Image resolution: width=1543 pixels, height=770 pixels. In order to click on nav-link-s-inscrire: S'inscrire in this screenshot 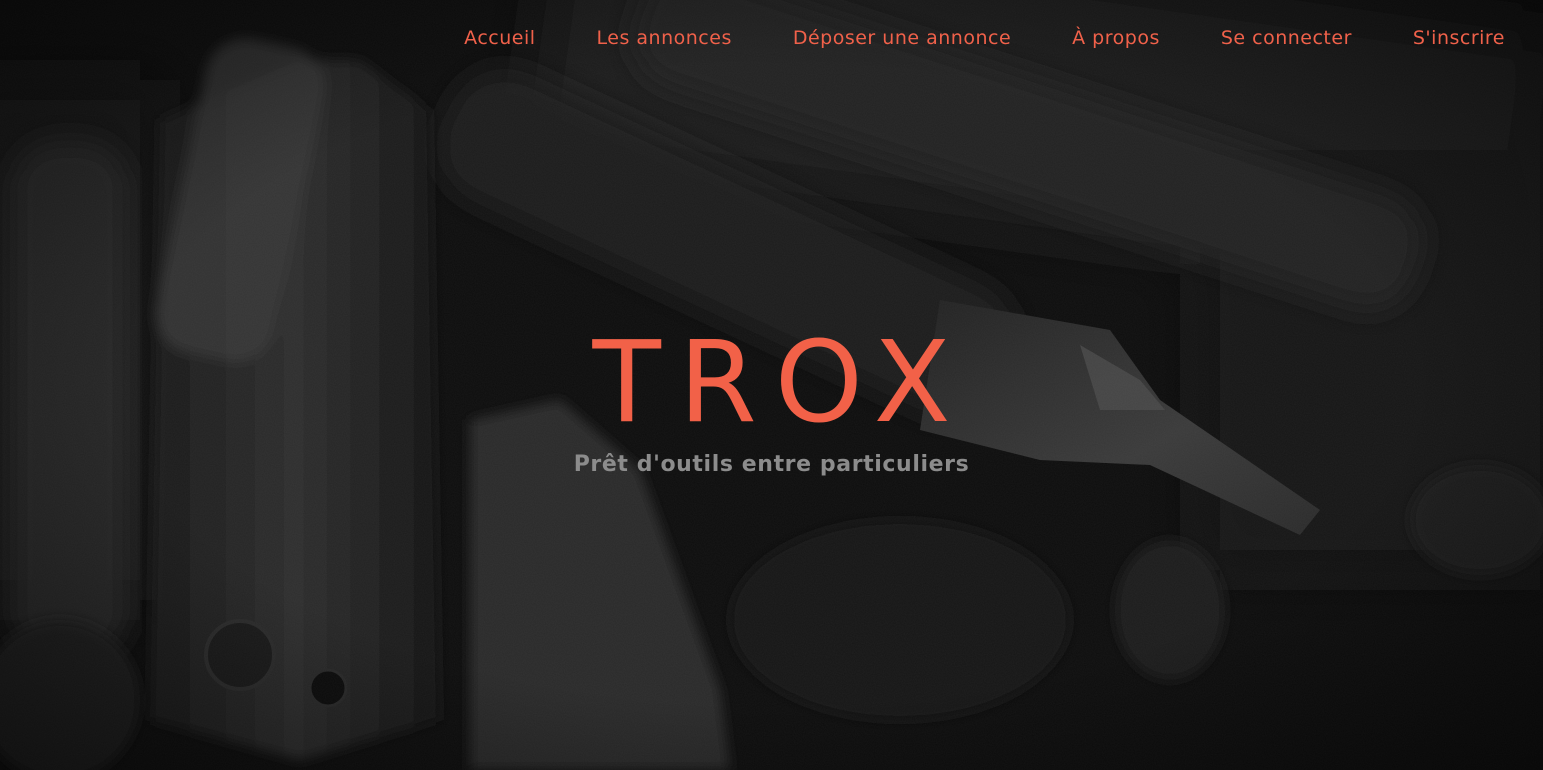, I will do `click(1459, 38)`.